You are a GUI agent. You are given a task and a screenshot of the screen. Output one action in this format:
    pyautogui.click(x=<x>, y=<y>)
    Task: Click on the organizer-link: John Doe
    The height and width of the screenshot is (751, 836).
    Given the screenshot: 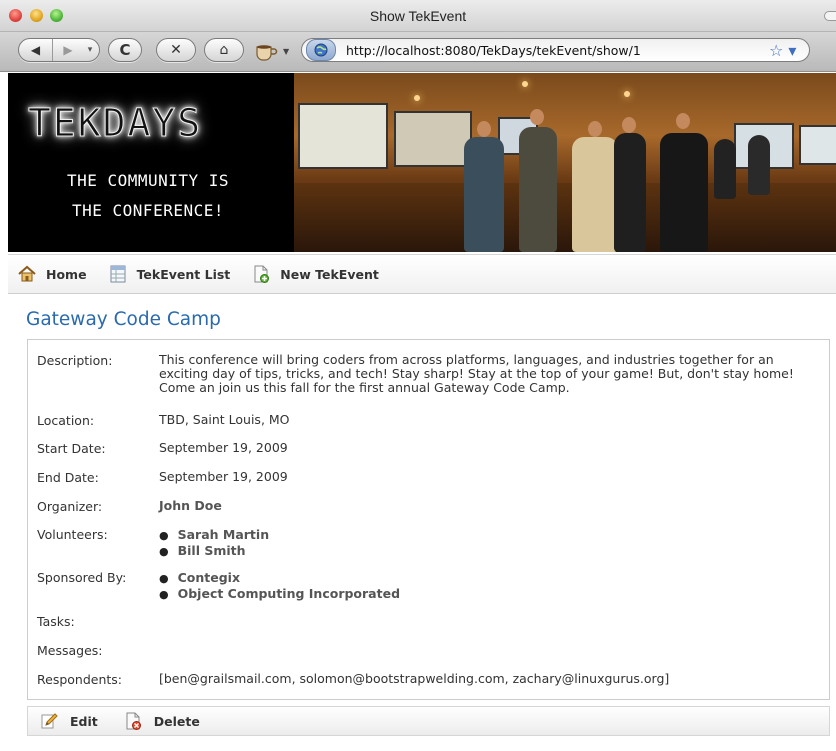 What is the action you would take?
    pyautogui.click(x=489, y=506)
    